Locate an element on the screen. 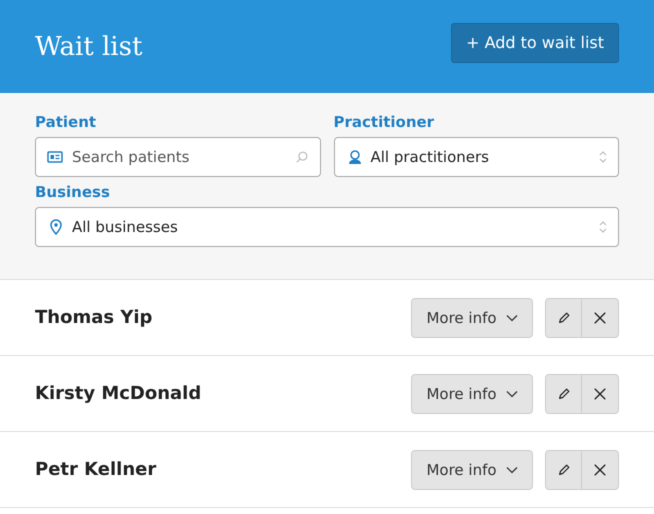 The height and width of the screenshot is (514, 654). add-to-wait-list-button: + Add to wait list is located at coordinates (535, 42).